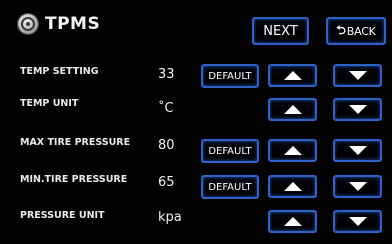  What do you see at coordinates (166, 182) in the screenshot?
I see `min-tire-pressure-value: 65` at bounding box center [166, 182].